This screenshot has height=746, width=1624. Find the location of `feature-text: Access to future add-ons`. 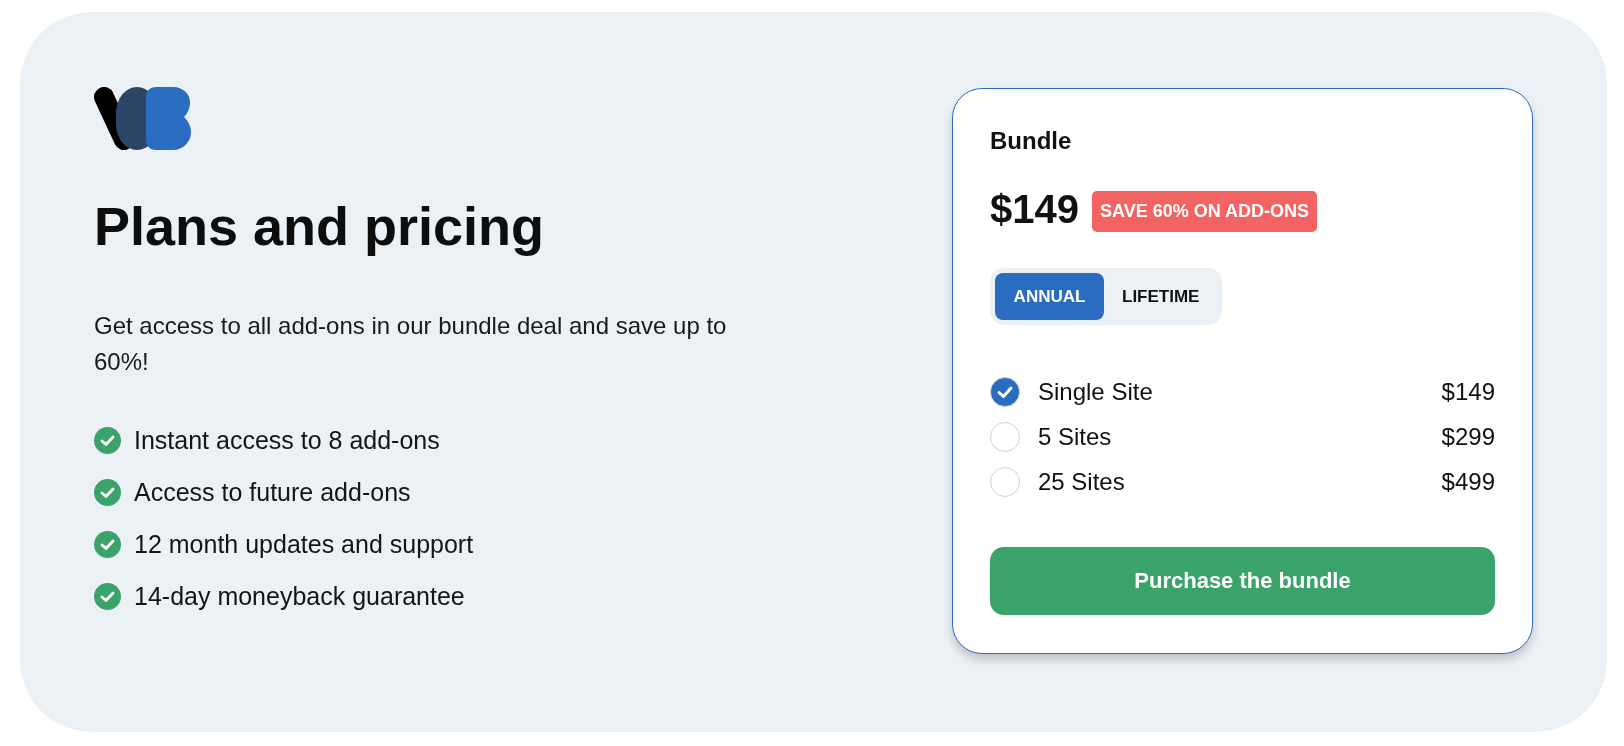

feature-text: Access to future add-ons is located at coordinates (272, 492).